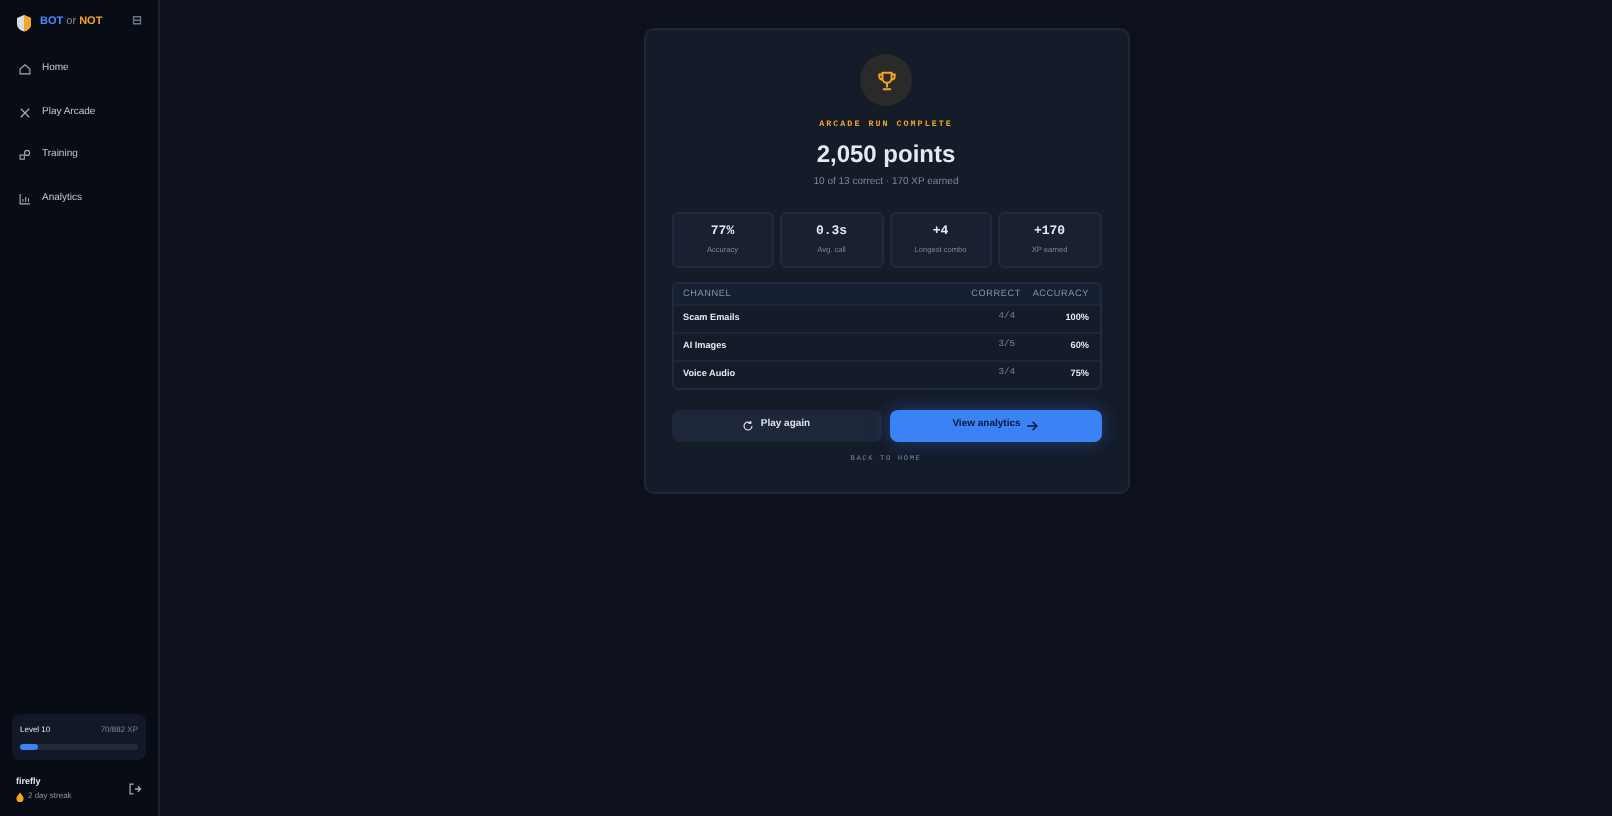 The image size is (1612, 816). Describe the element at coordinates (886, 155) in the screenshot. I see `points-heading: 2,050 points` at that location.